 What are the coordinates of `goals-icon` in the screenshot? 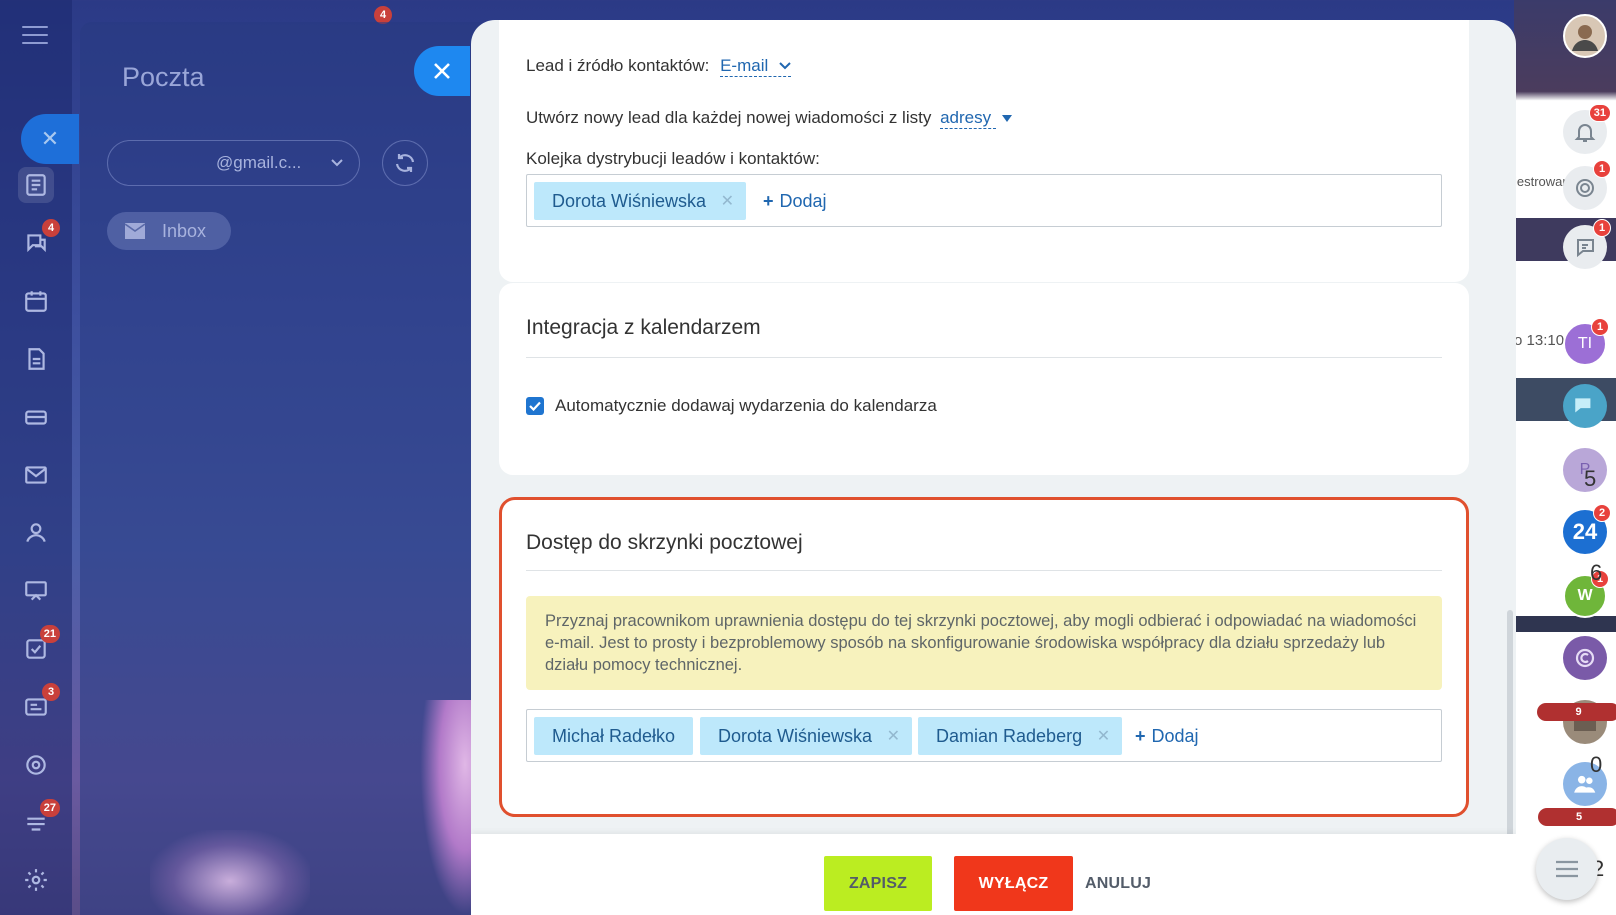 It's located at (36, 765).